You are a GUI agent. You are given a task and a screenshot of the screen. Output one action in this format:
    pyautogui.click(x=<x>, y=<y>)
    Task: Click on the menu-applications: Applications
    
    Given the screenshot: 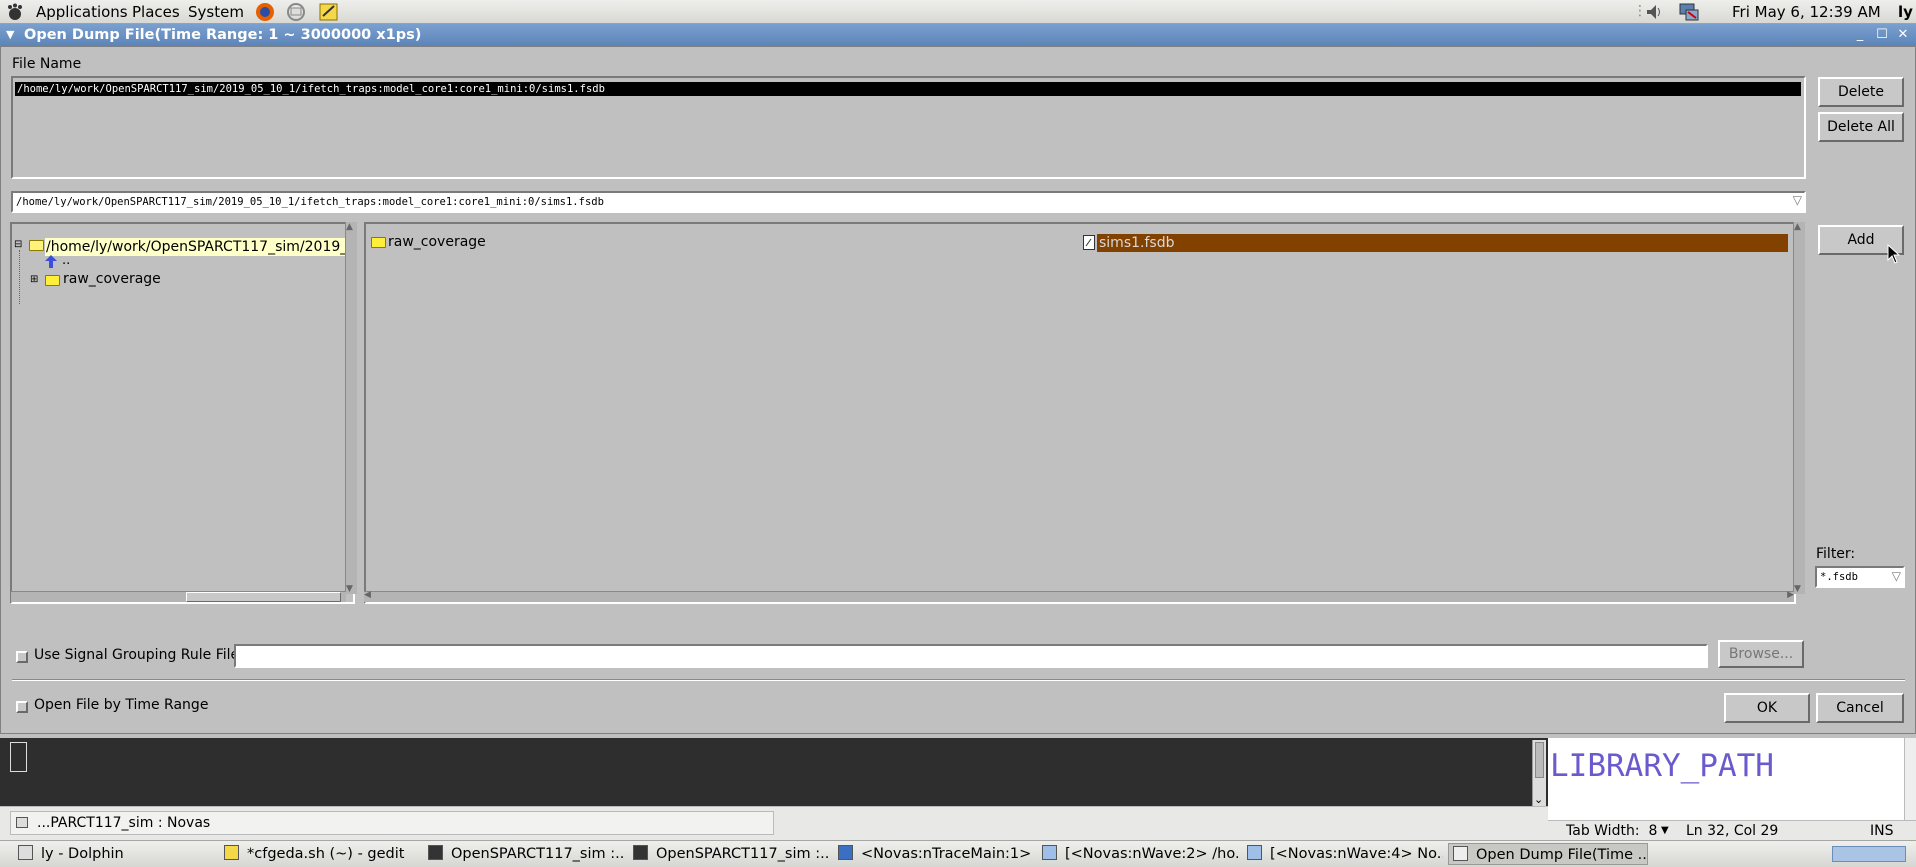 What is the action you would take?
    pyautogui.click(x=82, y=12)
    